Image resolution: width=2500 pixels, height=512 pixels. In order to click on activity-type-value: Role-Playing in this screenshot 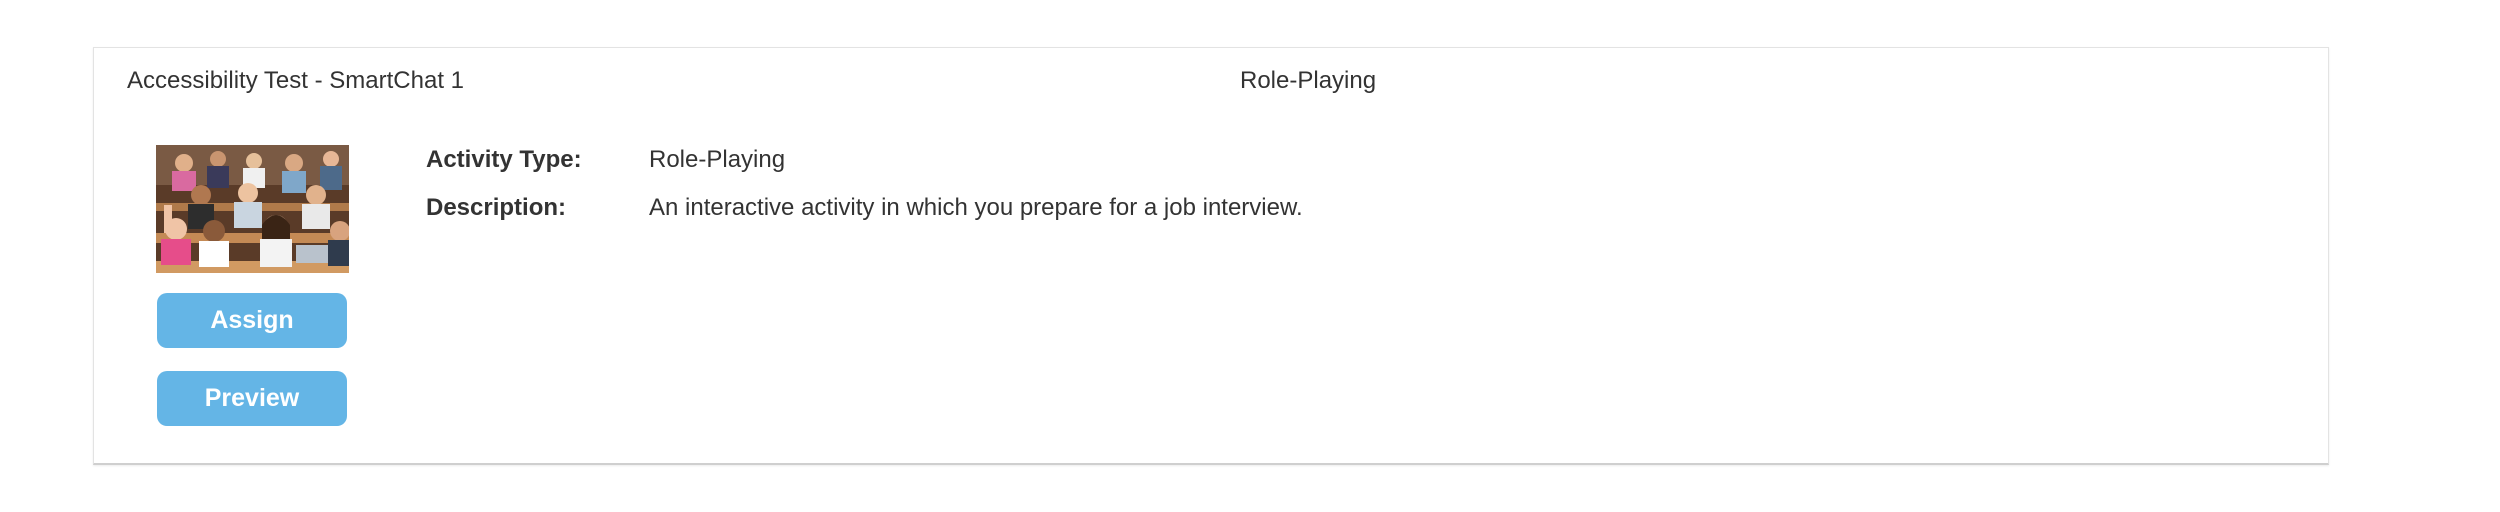, I will do `click(717, 159)`.